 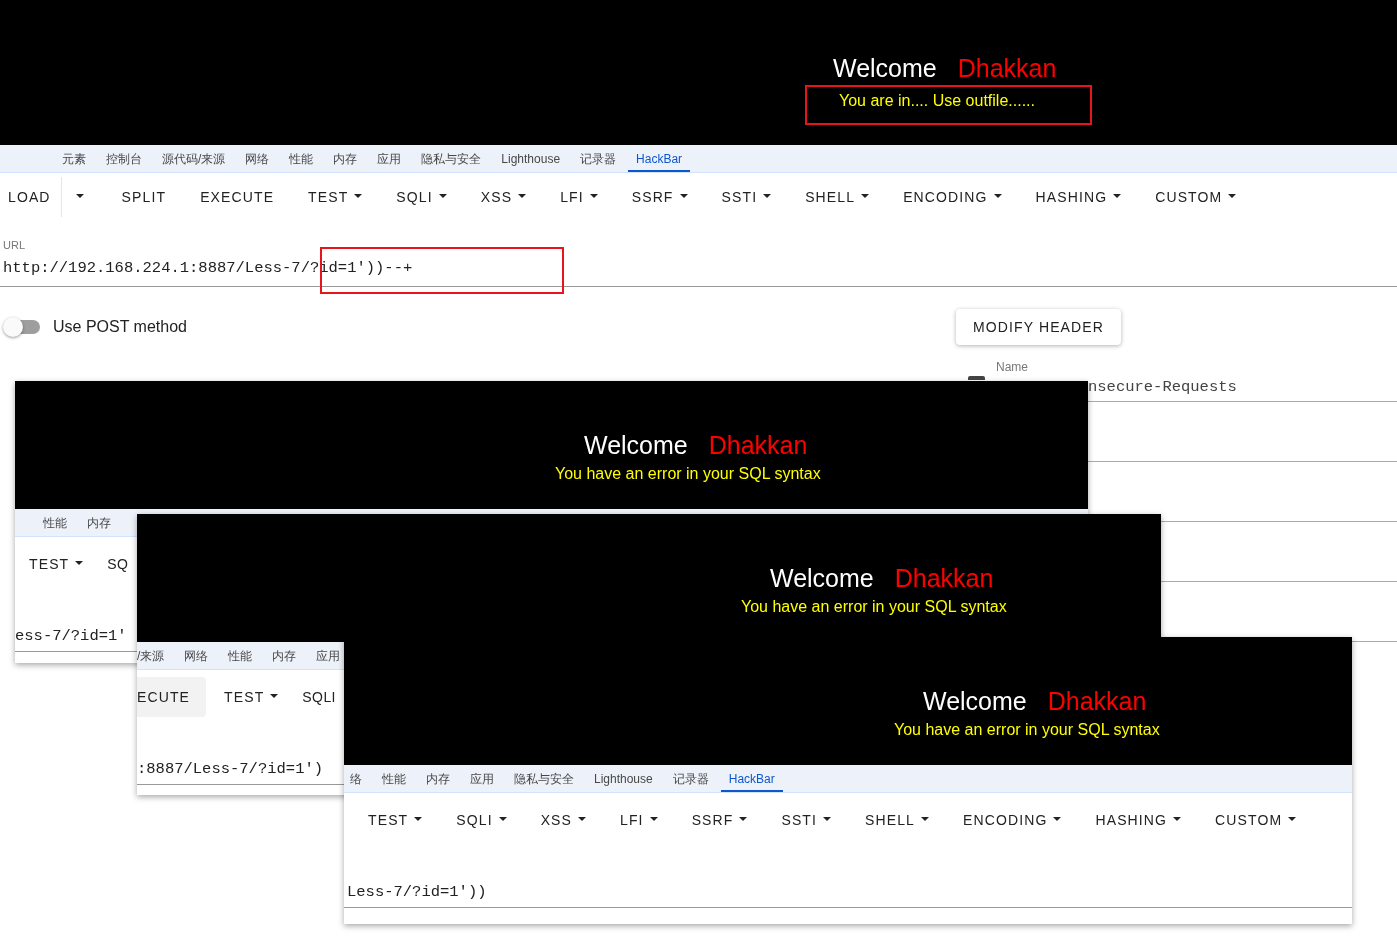 What do you see at coordinates (1038, 327) in the screenshot?
I see `modify-header-button: MODIFY HEADER` at bounding box center [1038, 327].